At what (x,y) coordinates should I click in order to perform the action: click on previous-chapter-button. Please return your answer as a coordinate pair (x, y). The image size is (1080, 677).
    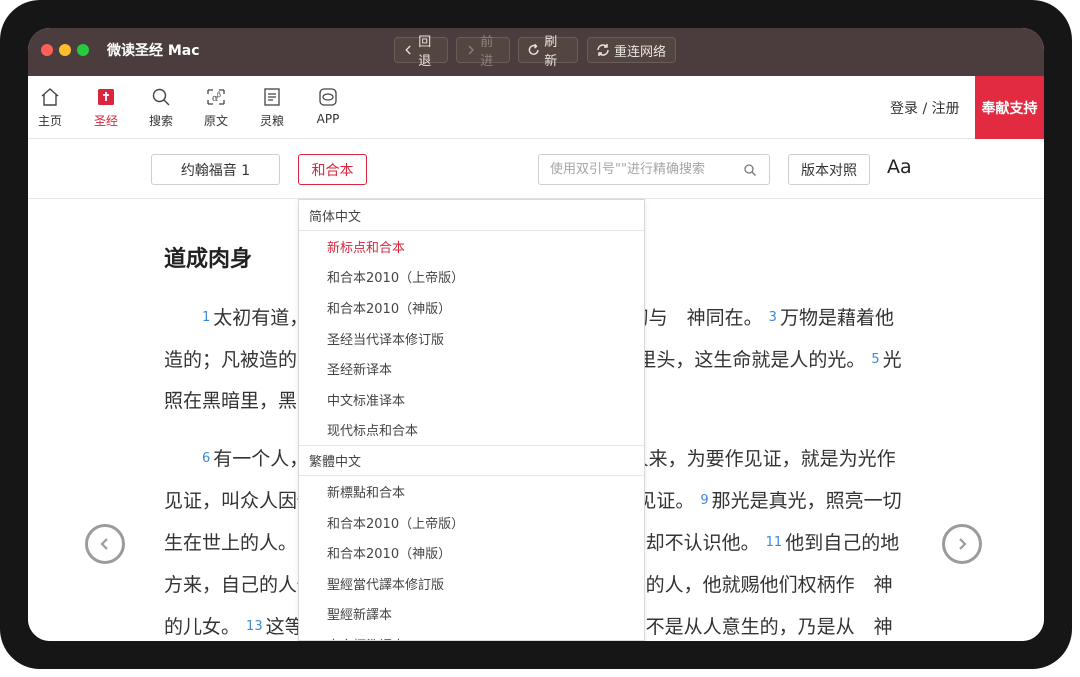
    Looking at the image, I should click on (105, 544).